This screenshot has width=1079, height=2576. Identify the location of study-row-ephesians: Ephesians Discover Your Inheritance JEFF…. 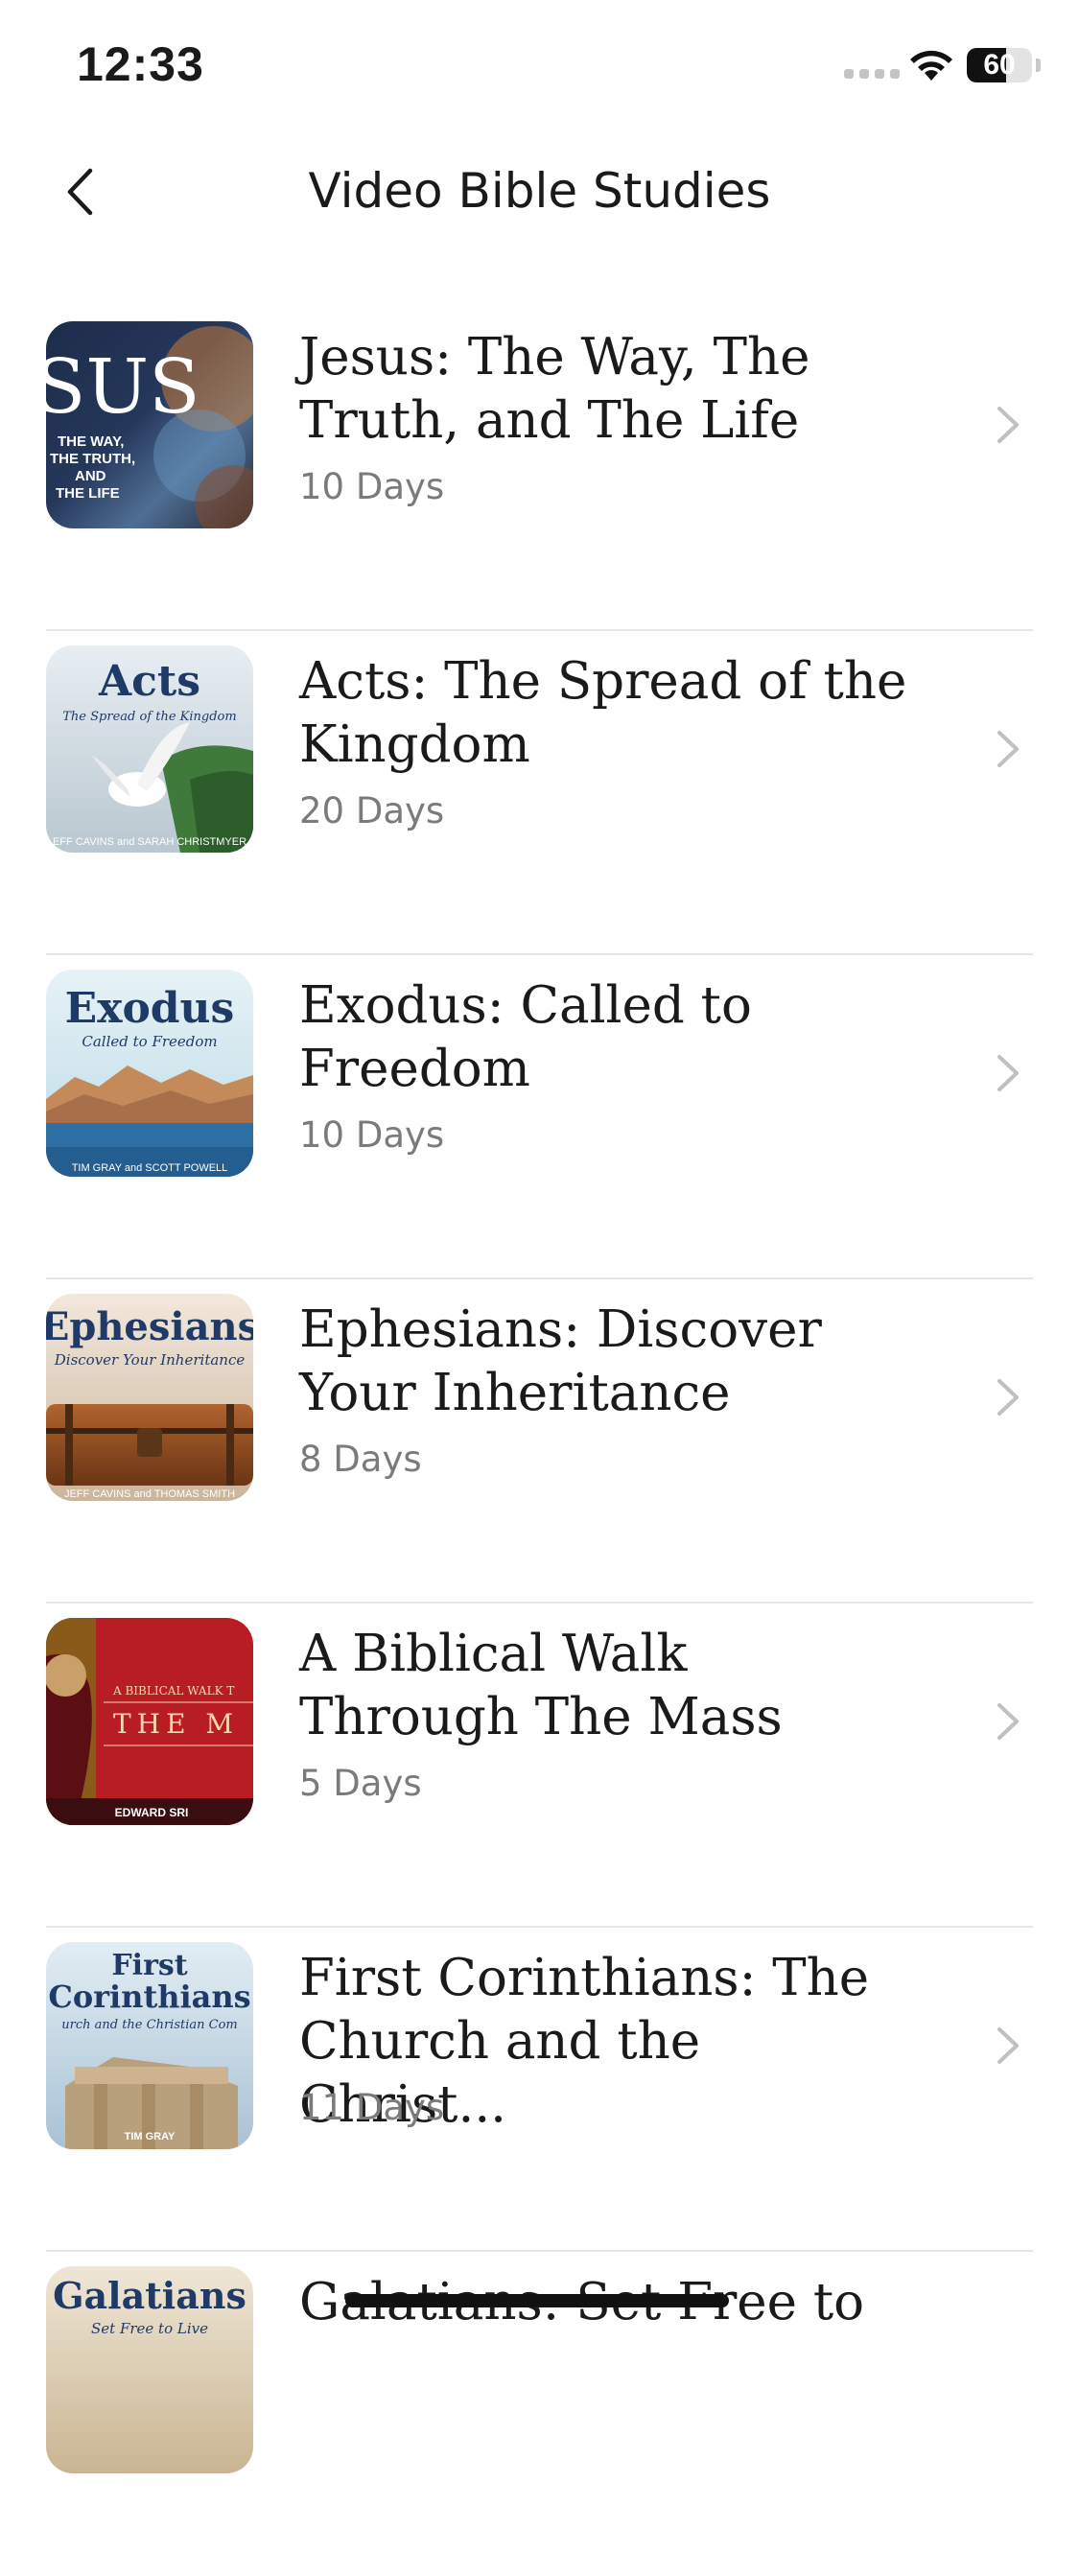
(539, 1441).